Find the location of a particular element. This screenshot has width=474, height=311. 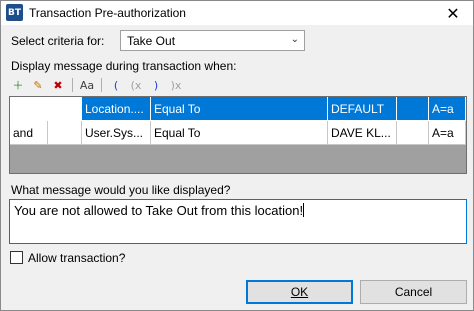

delete-condition-icon: ✖ is located at coordinates (58, 85).